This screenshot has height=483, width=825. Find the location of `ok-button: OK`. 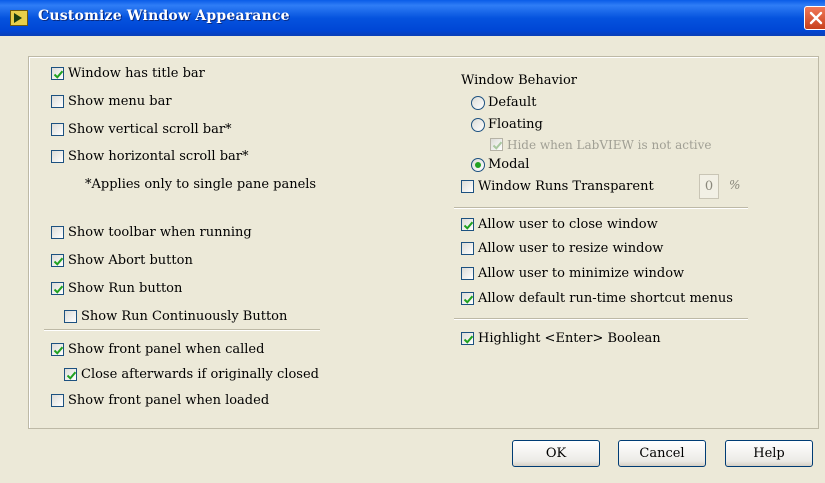

ok-button: OK is located at coordinates (556, 453).